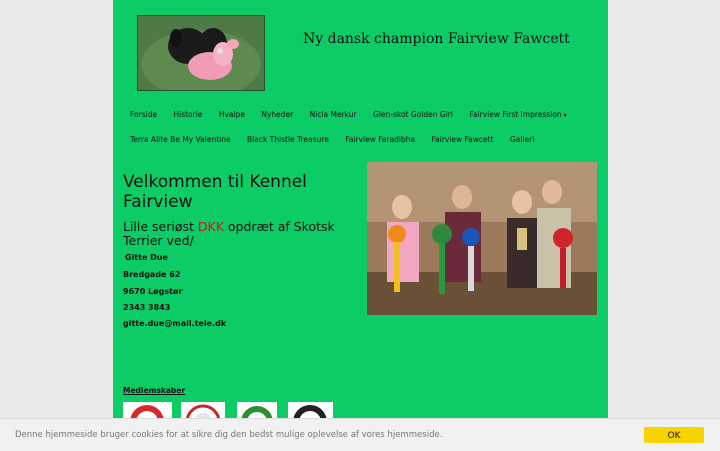 This screenshot has height=451, width=720. Describe the element at coordinates (174, 323) in the screenshot. I see `contact-email: gitte.due@mail.tele.dk` at that location.